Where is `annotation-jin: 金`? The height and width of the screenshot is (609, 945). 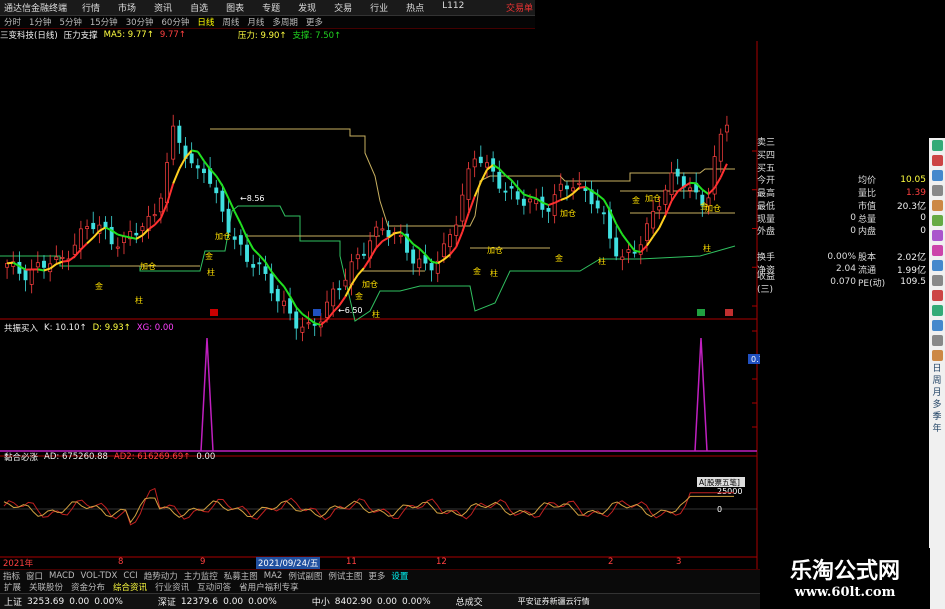 annotation-jin: 金 is located at coordinates (477, 271).